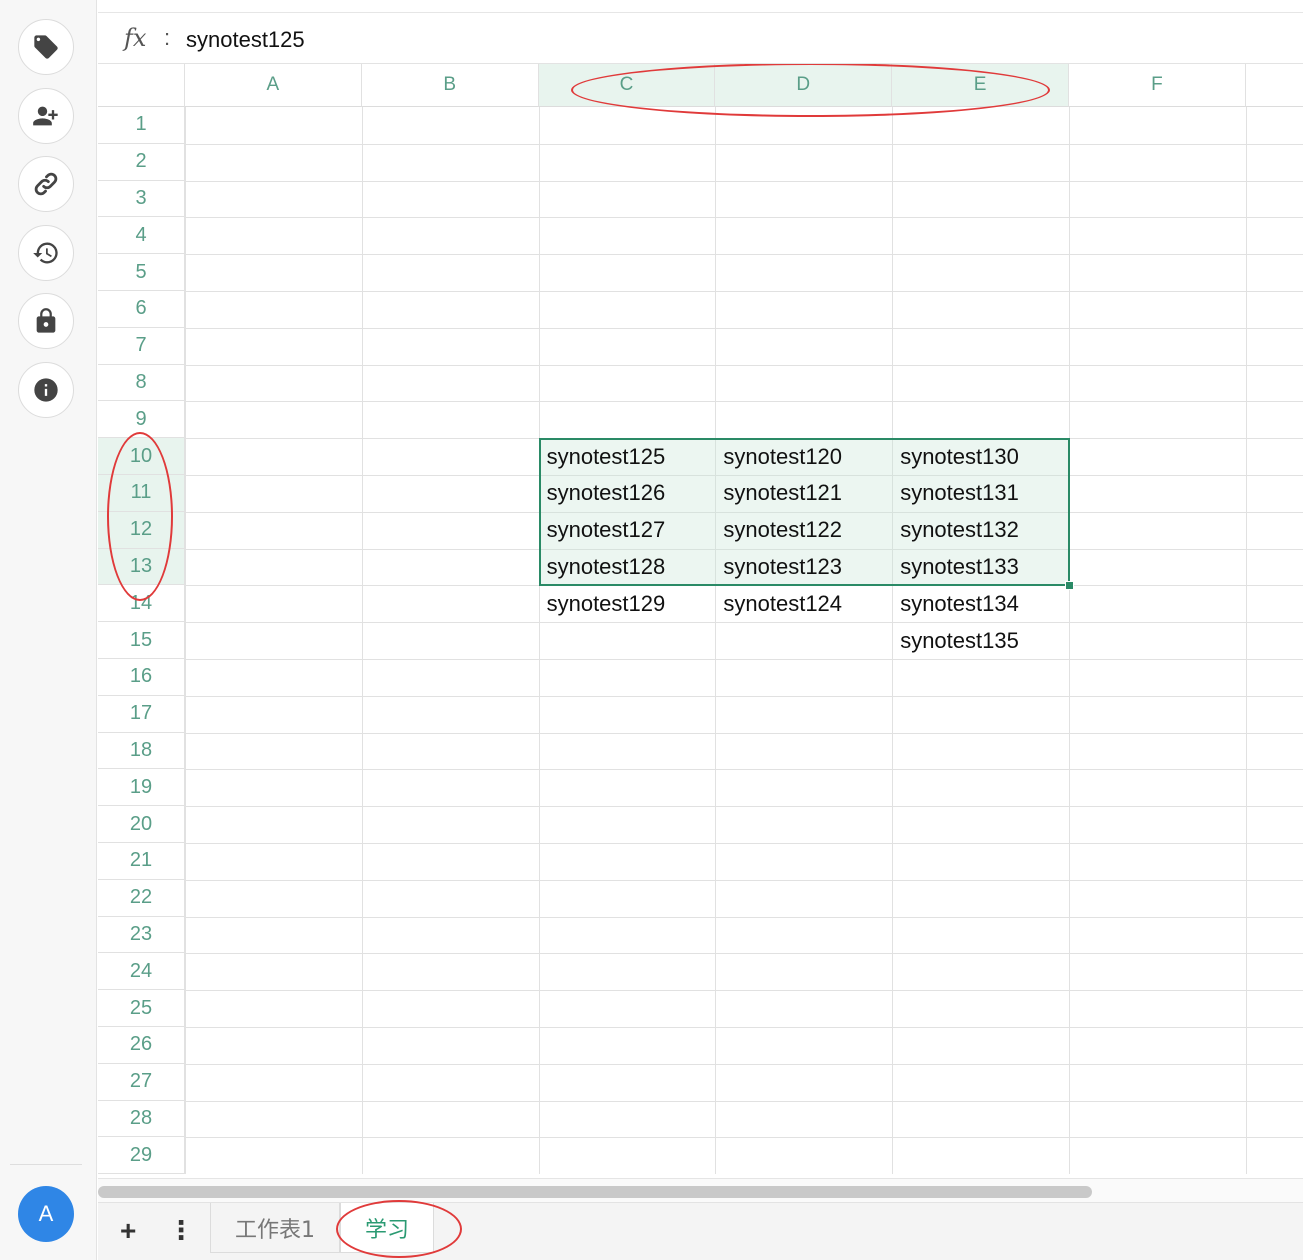 The height and width of the screenshot is (1260, 1303). Describe the element at coordinates (275, 1228) in the screenshot. I see `sheet-tab-1: 工作表1` at that location.